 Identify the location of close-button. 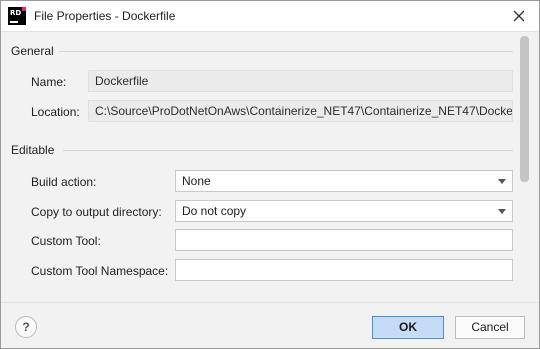
(519, 16).